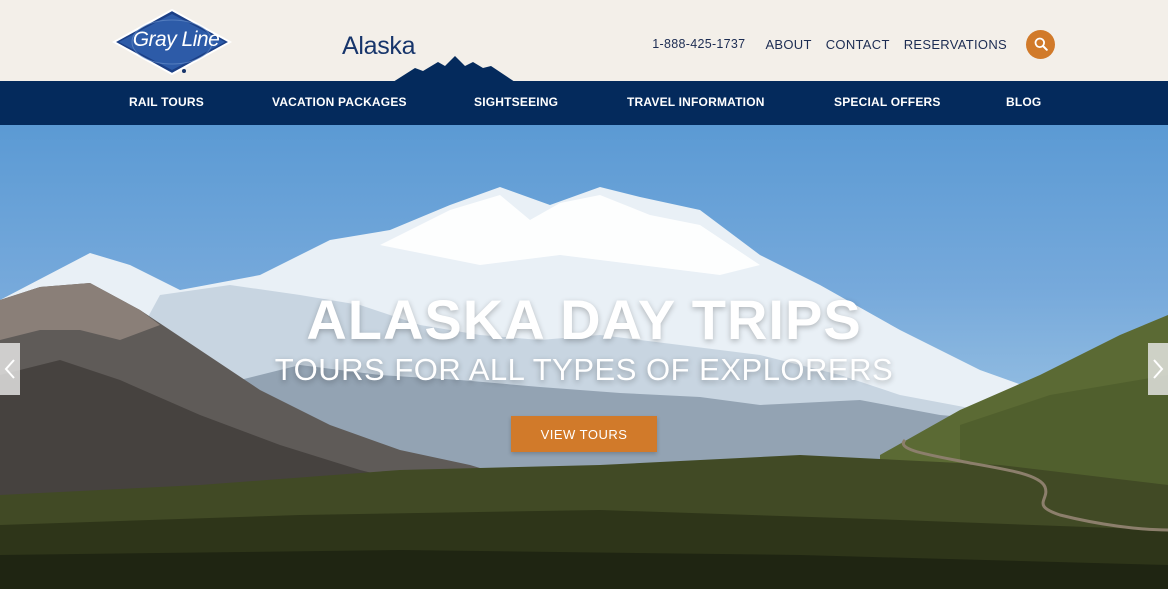  What do you see at coordinates (263, 42) in the screenshot?
I see `site-logo: Gray Line Alaska` at bounding box center [263, 42].